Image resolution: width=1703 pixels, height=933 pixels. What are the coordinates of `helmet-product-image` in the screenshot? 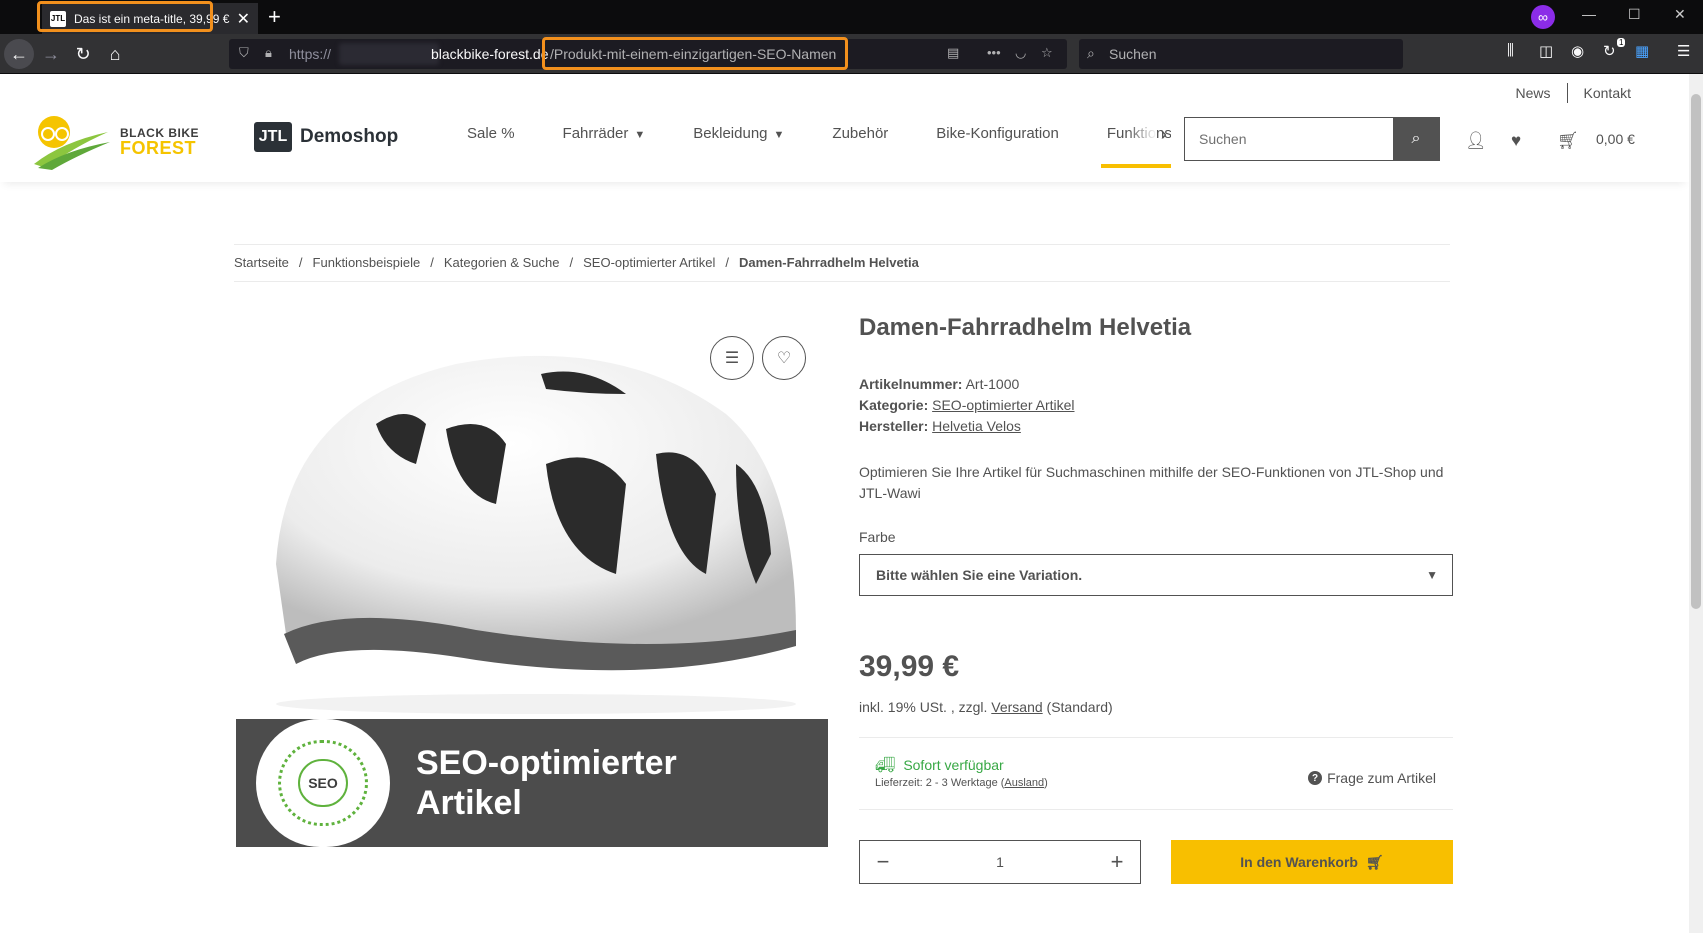 It's located at (536, 524).